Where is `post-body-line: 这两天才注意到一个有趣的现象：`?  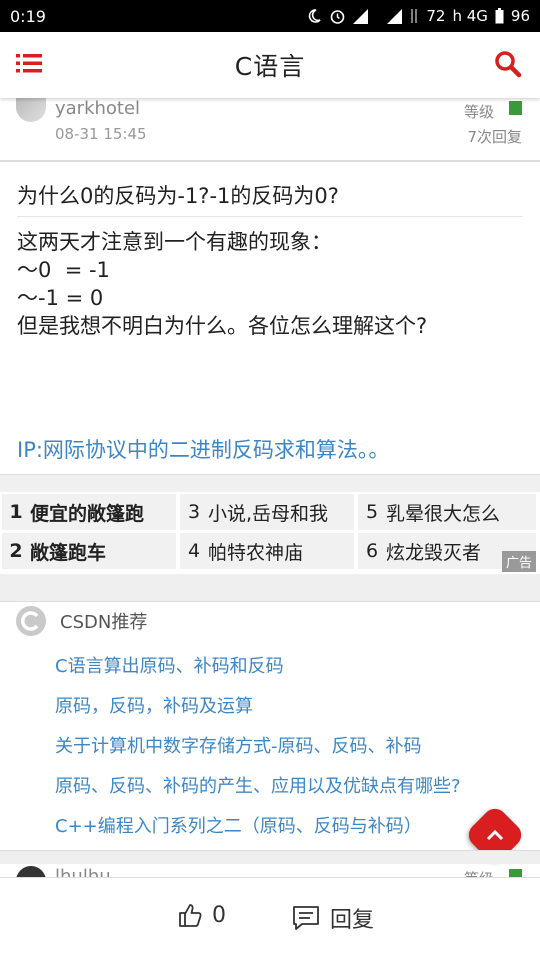 post-body-line: 这两天才注意到一个有趣的现象： is located at coordinates (174, 242).